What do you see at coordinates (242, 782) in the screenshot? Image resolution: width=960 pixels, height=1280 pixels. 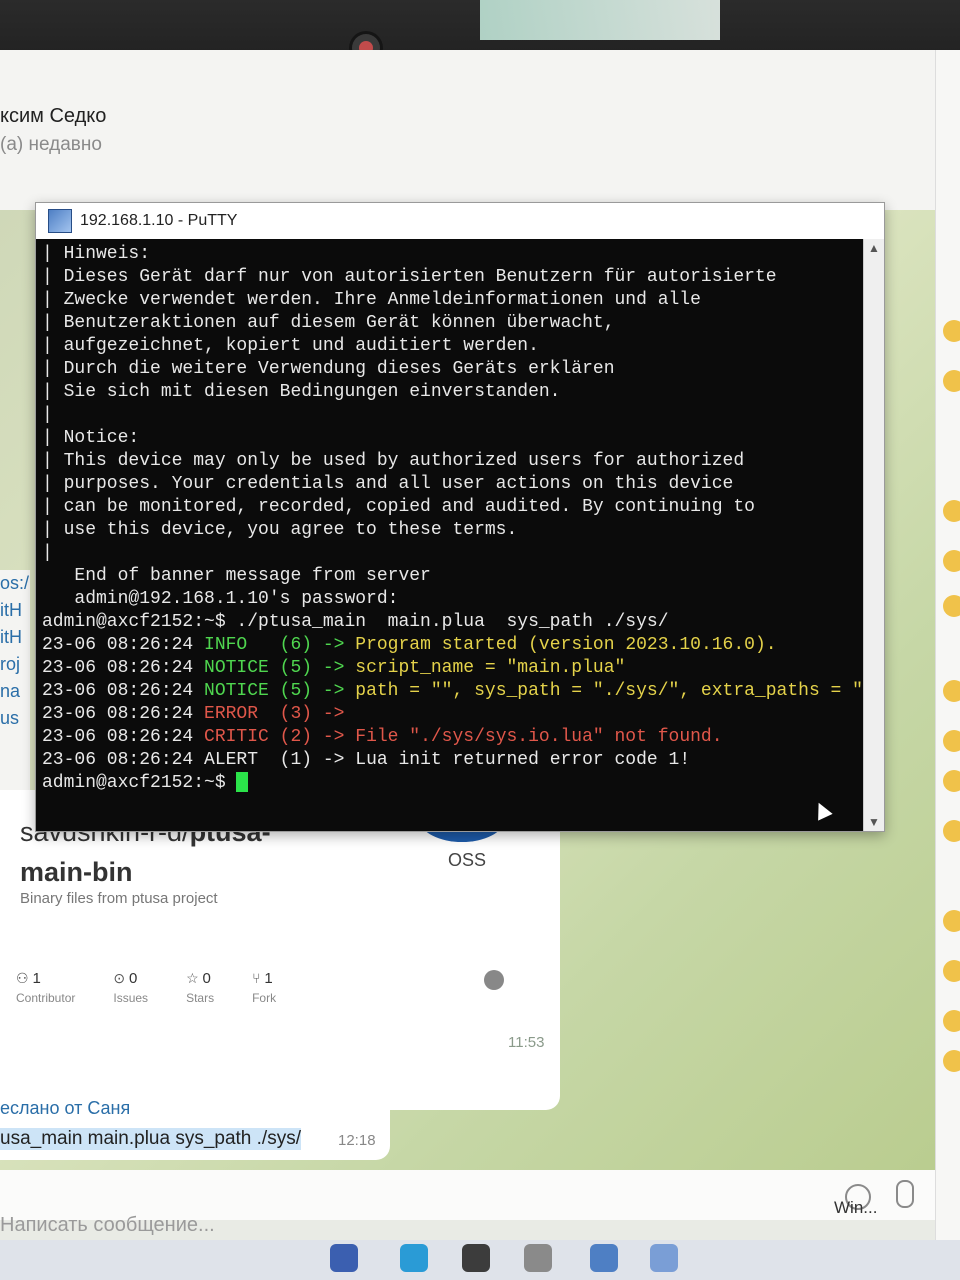 I see `text-cursor` at bounding box center [242, 782].